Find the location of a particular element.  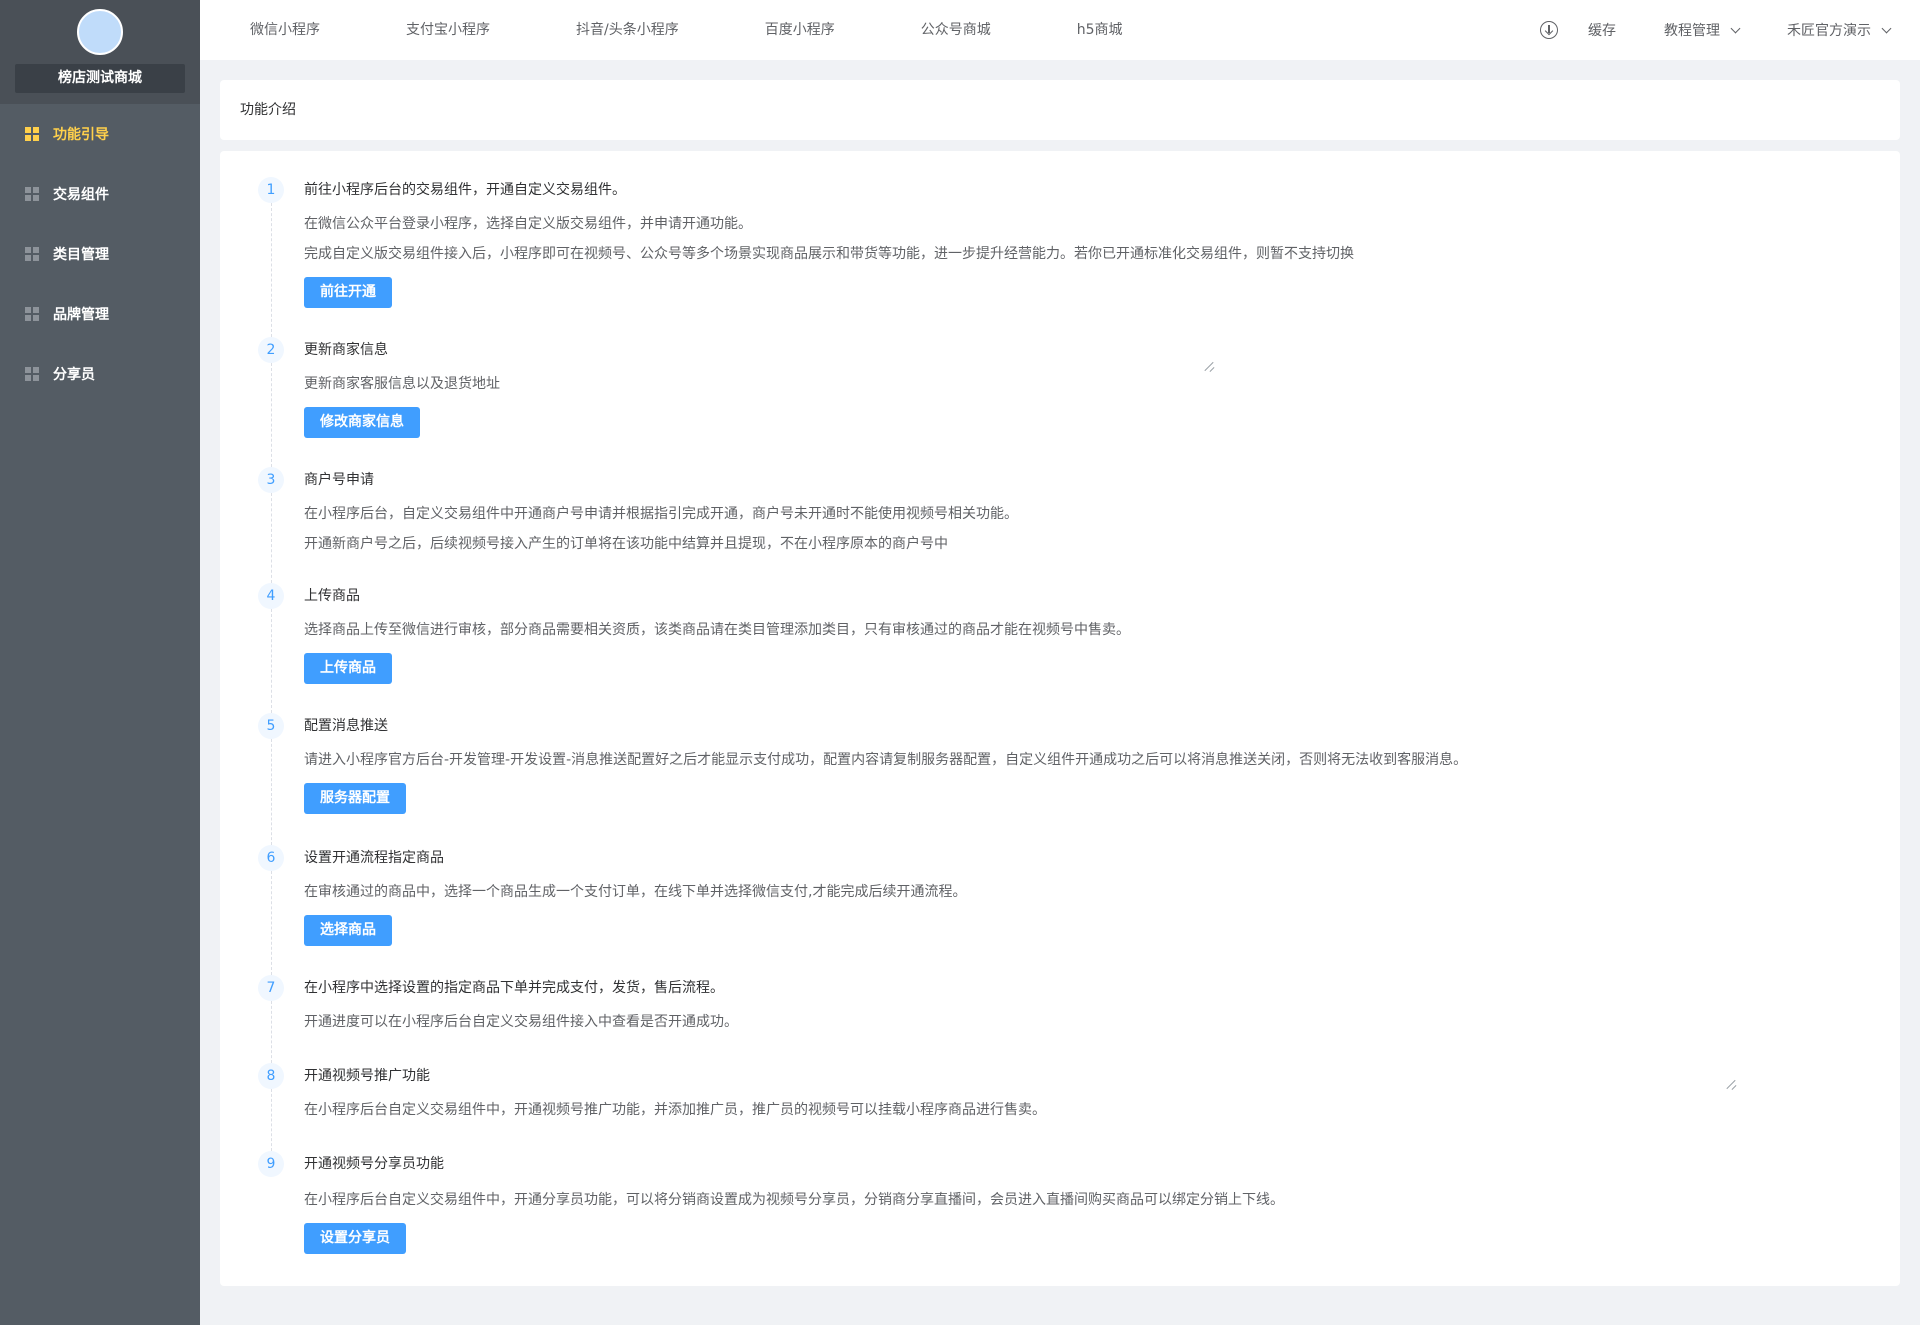

tutorial-menu: 教程管理 is located at coordinates (1702, 30).